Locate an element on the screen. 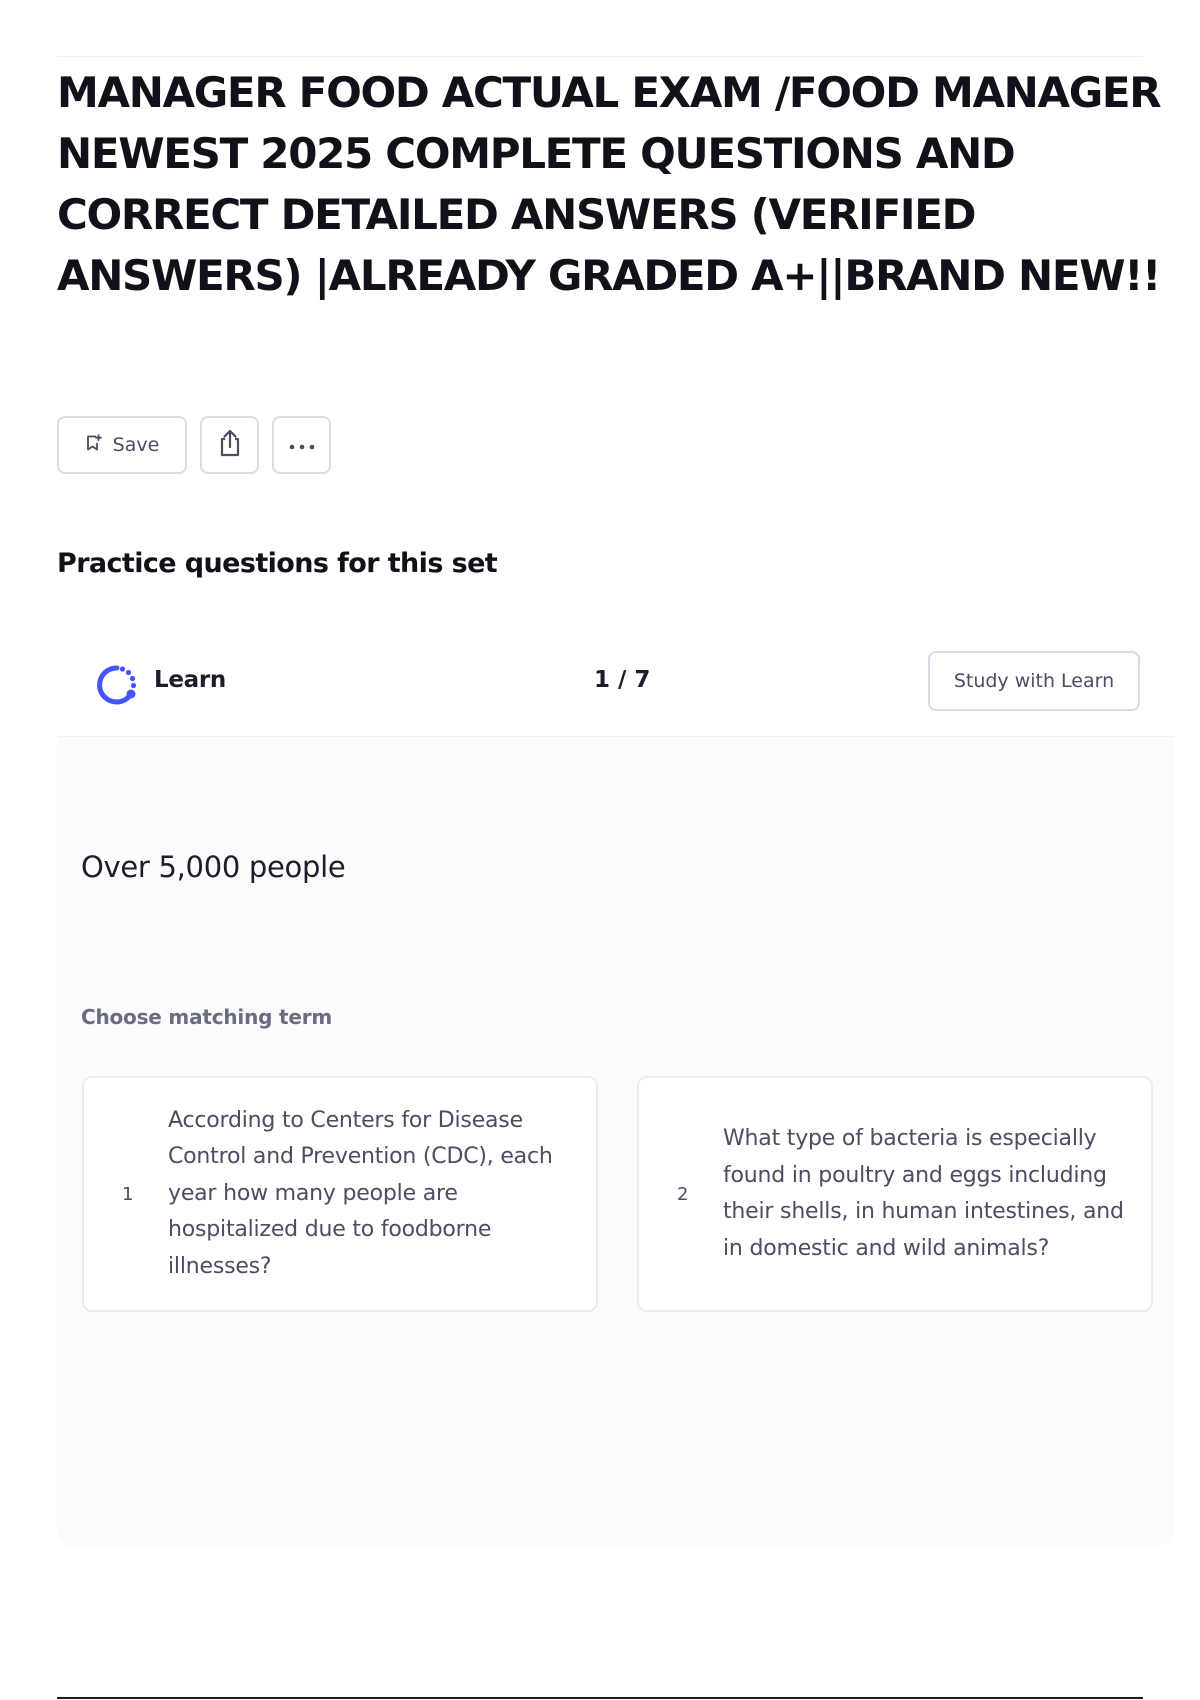 This screenshot has width=1200, height=1700. learn-icon is located at coordinates (117, 687).